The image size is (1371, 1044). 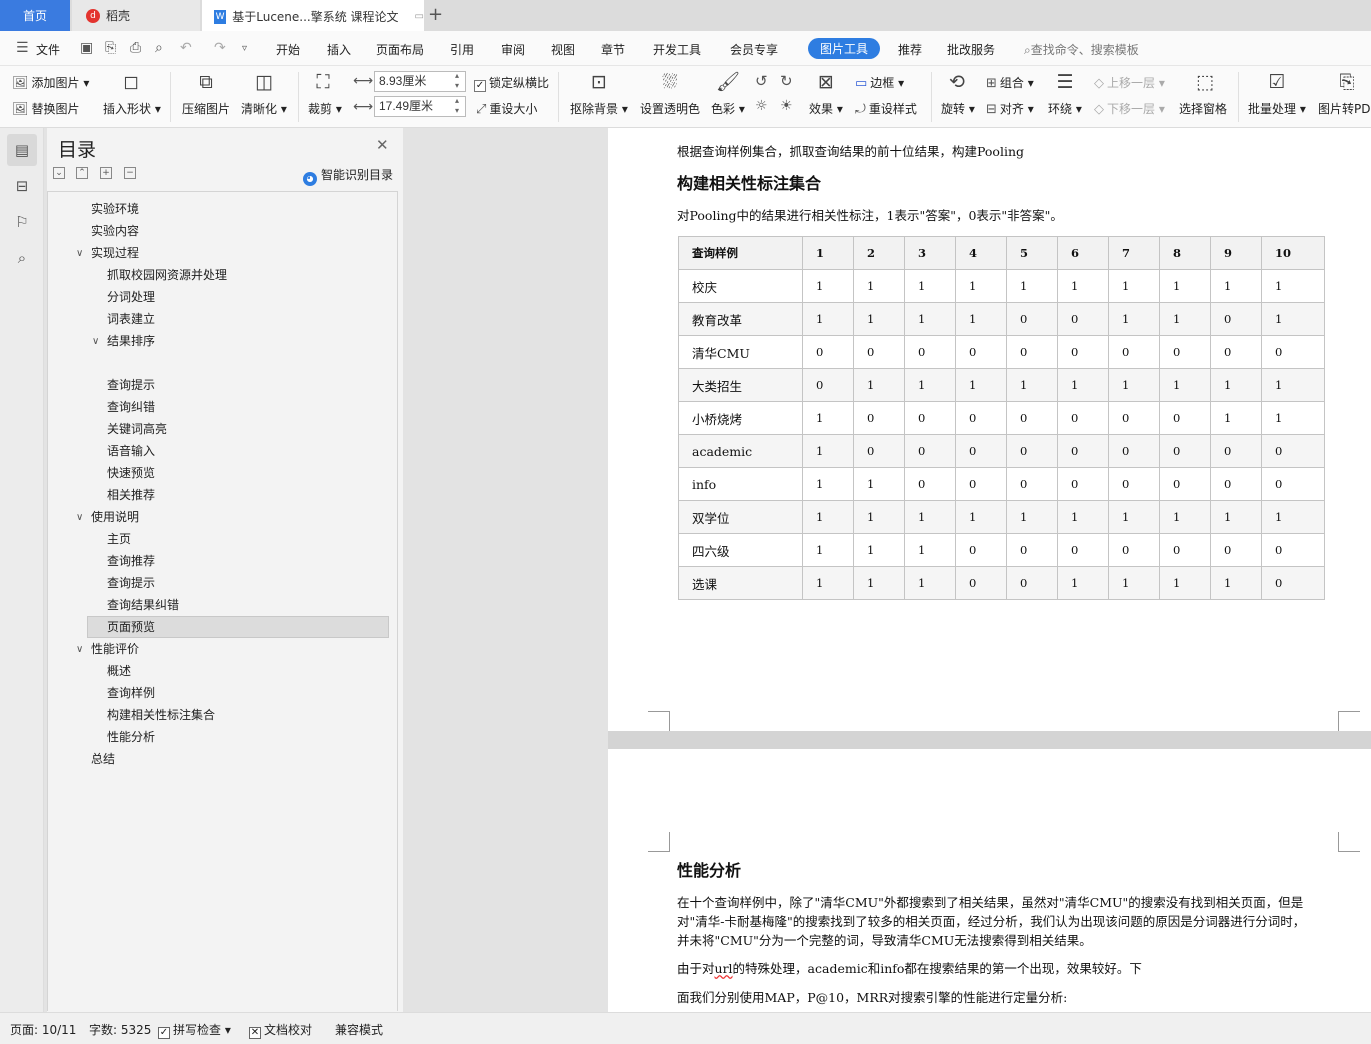 What do you see at coordinates (35, 15) in the screenshot?
I see `tab-home: 首页` at bounding box center [35, 15].